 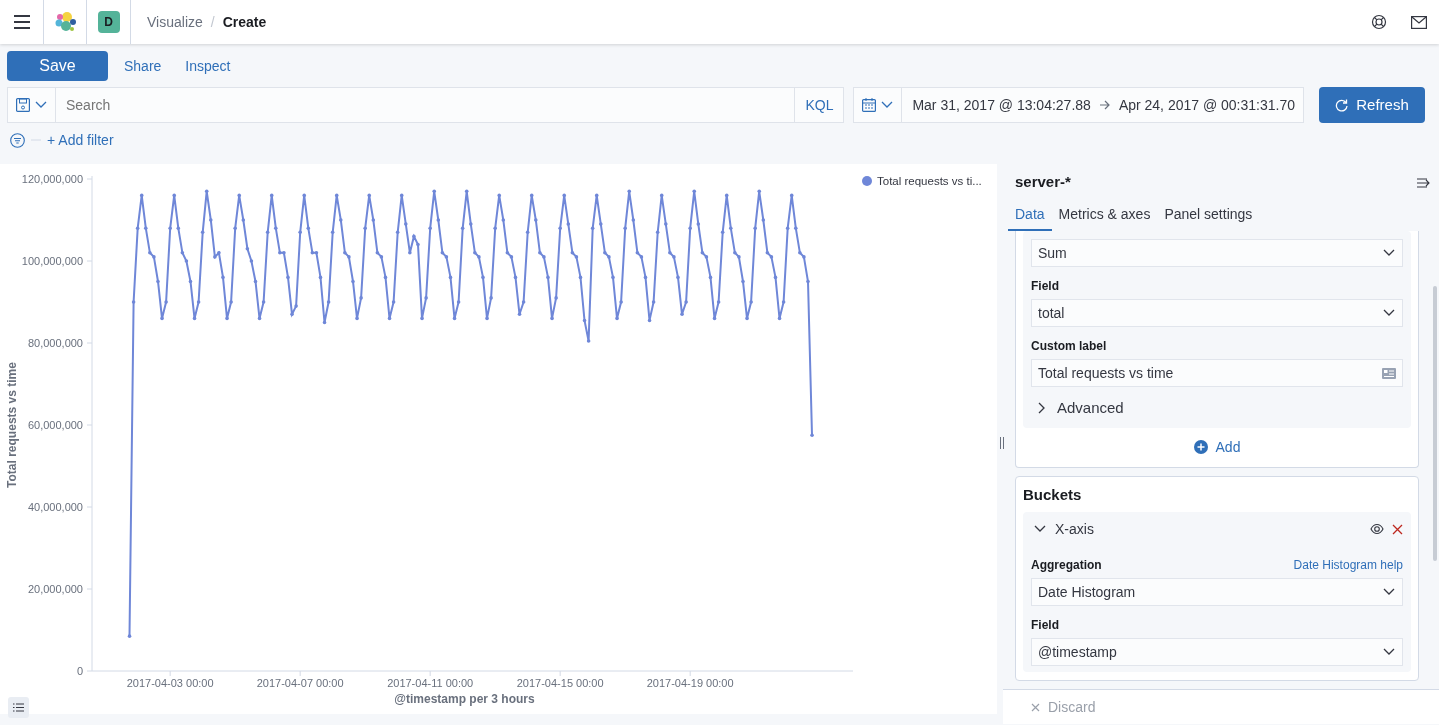 What do you see at coordinates (1342, 105) in the screenshot?
I see `refresh-icon` at bounding box center [1342, 105].